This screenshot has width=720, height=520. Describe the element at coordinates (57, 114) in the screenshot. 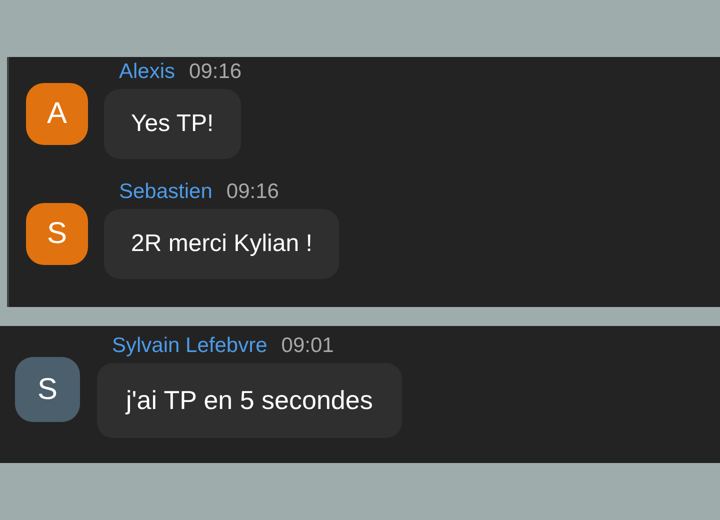

I see `avatar: A` at that location.